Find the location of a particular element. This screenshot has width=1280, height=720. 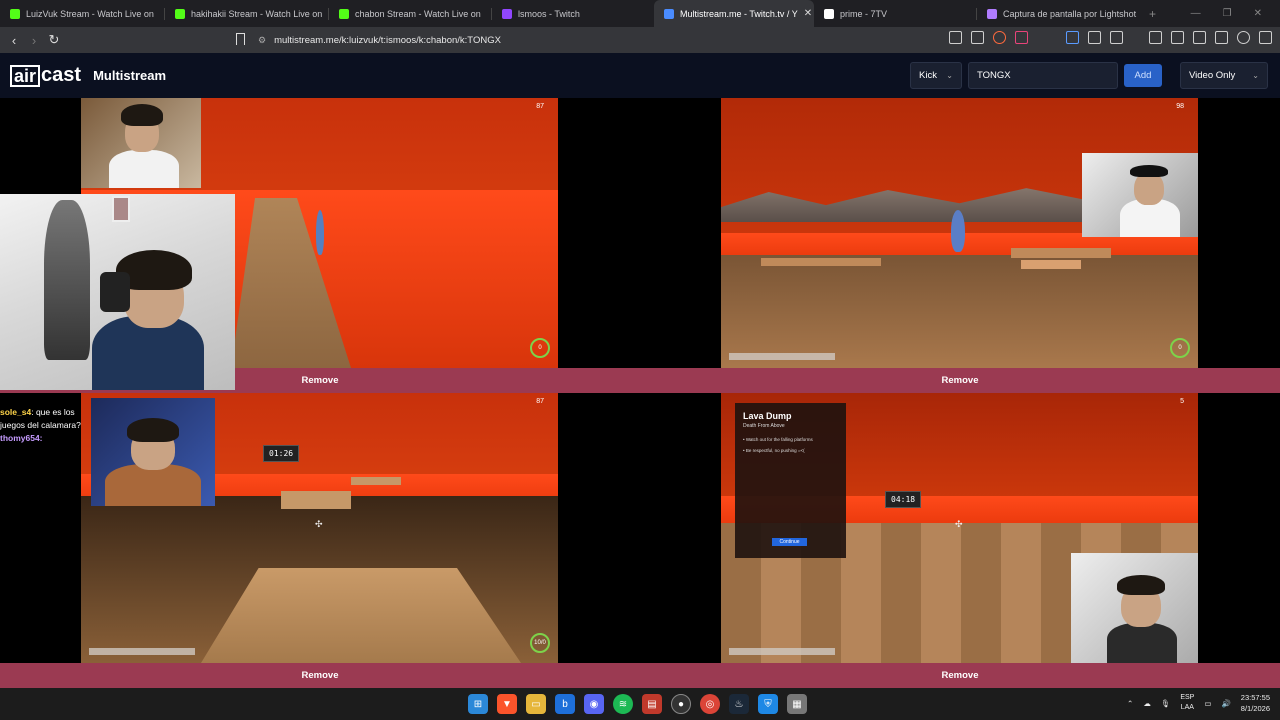

platform-select: Kick ⌄ is located at coordinates (936, 75).